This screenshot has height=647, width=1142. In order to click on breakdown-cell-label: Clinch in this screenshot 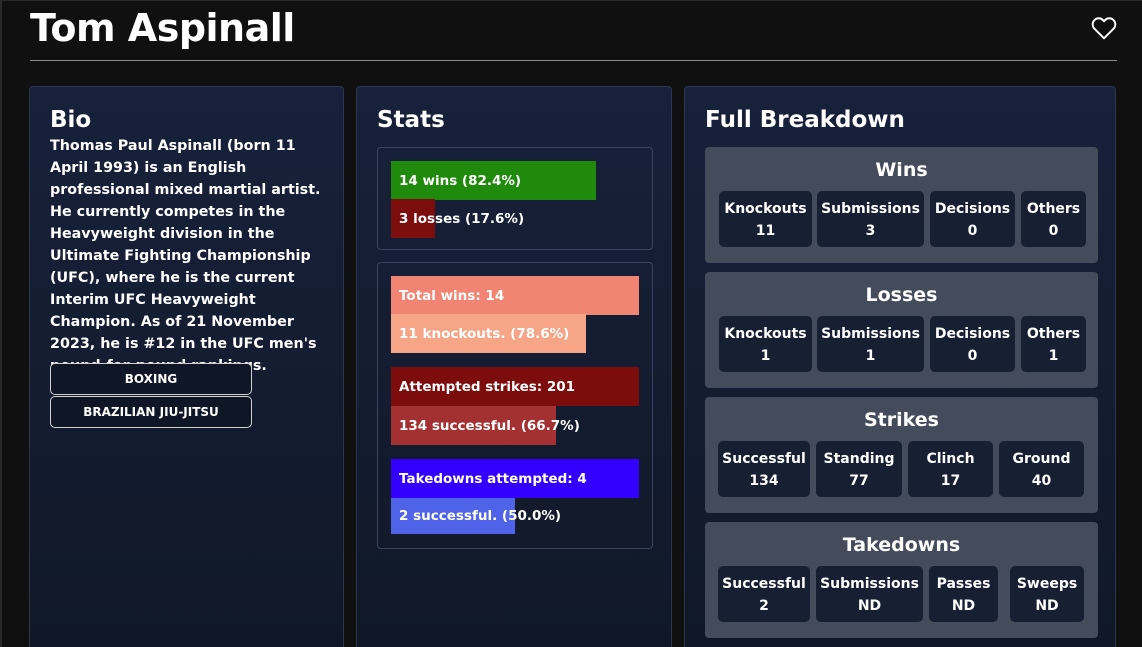, I will do `click(950, 459)`.